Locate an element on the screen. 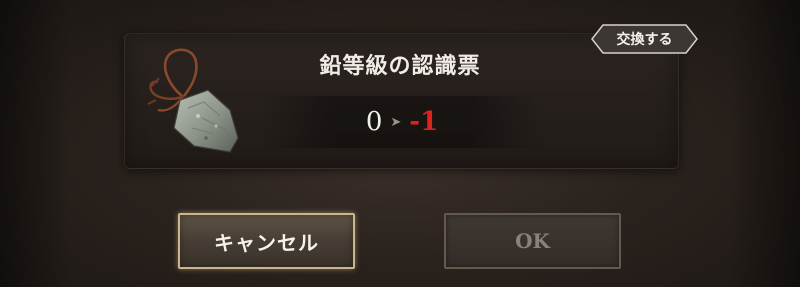 The width and height of the screenshot is (800, 287). cancel-button: キャンセル is located at coordinates (266, 241).